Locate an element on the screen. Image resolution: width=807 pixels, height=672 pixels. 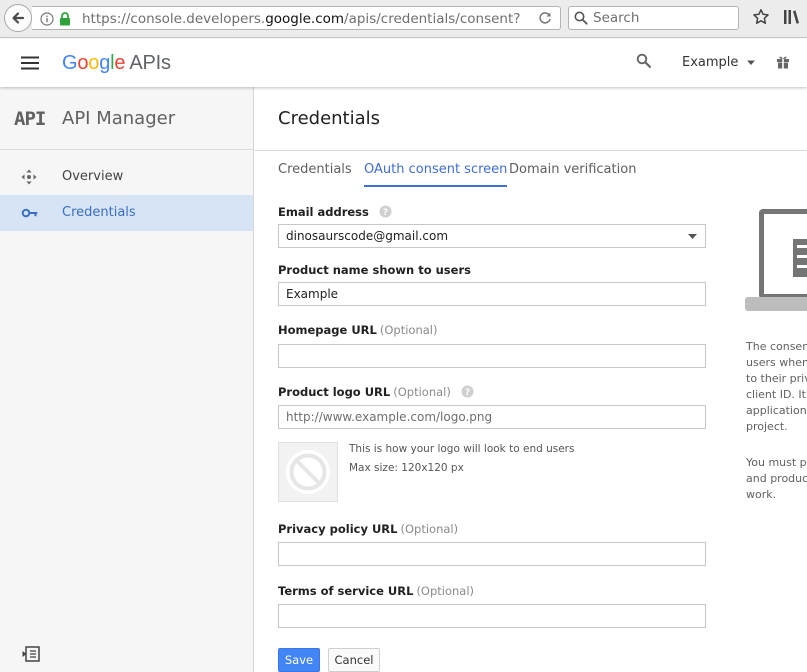
side-description-line: The consen is located at coordinates (776, 346).